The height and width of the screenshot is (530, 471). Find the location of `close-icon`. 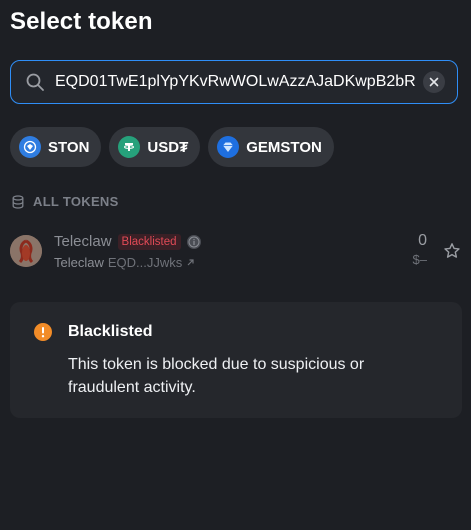

close-icon is located at coordinates (434, 82).